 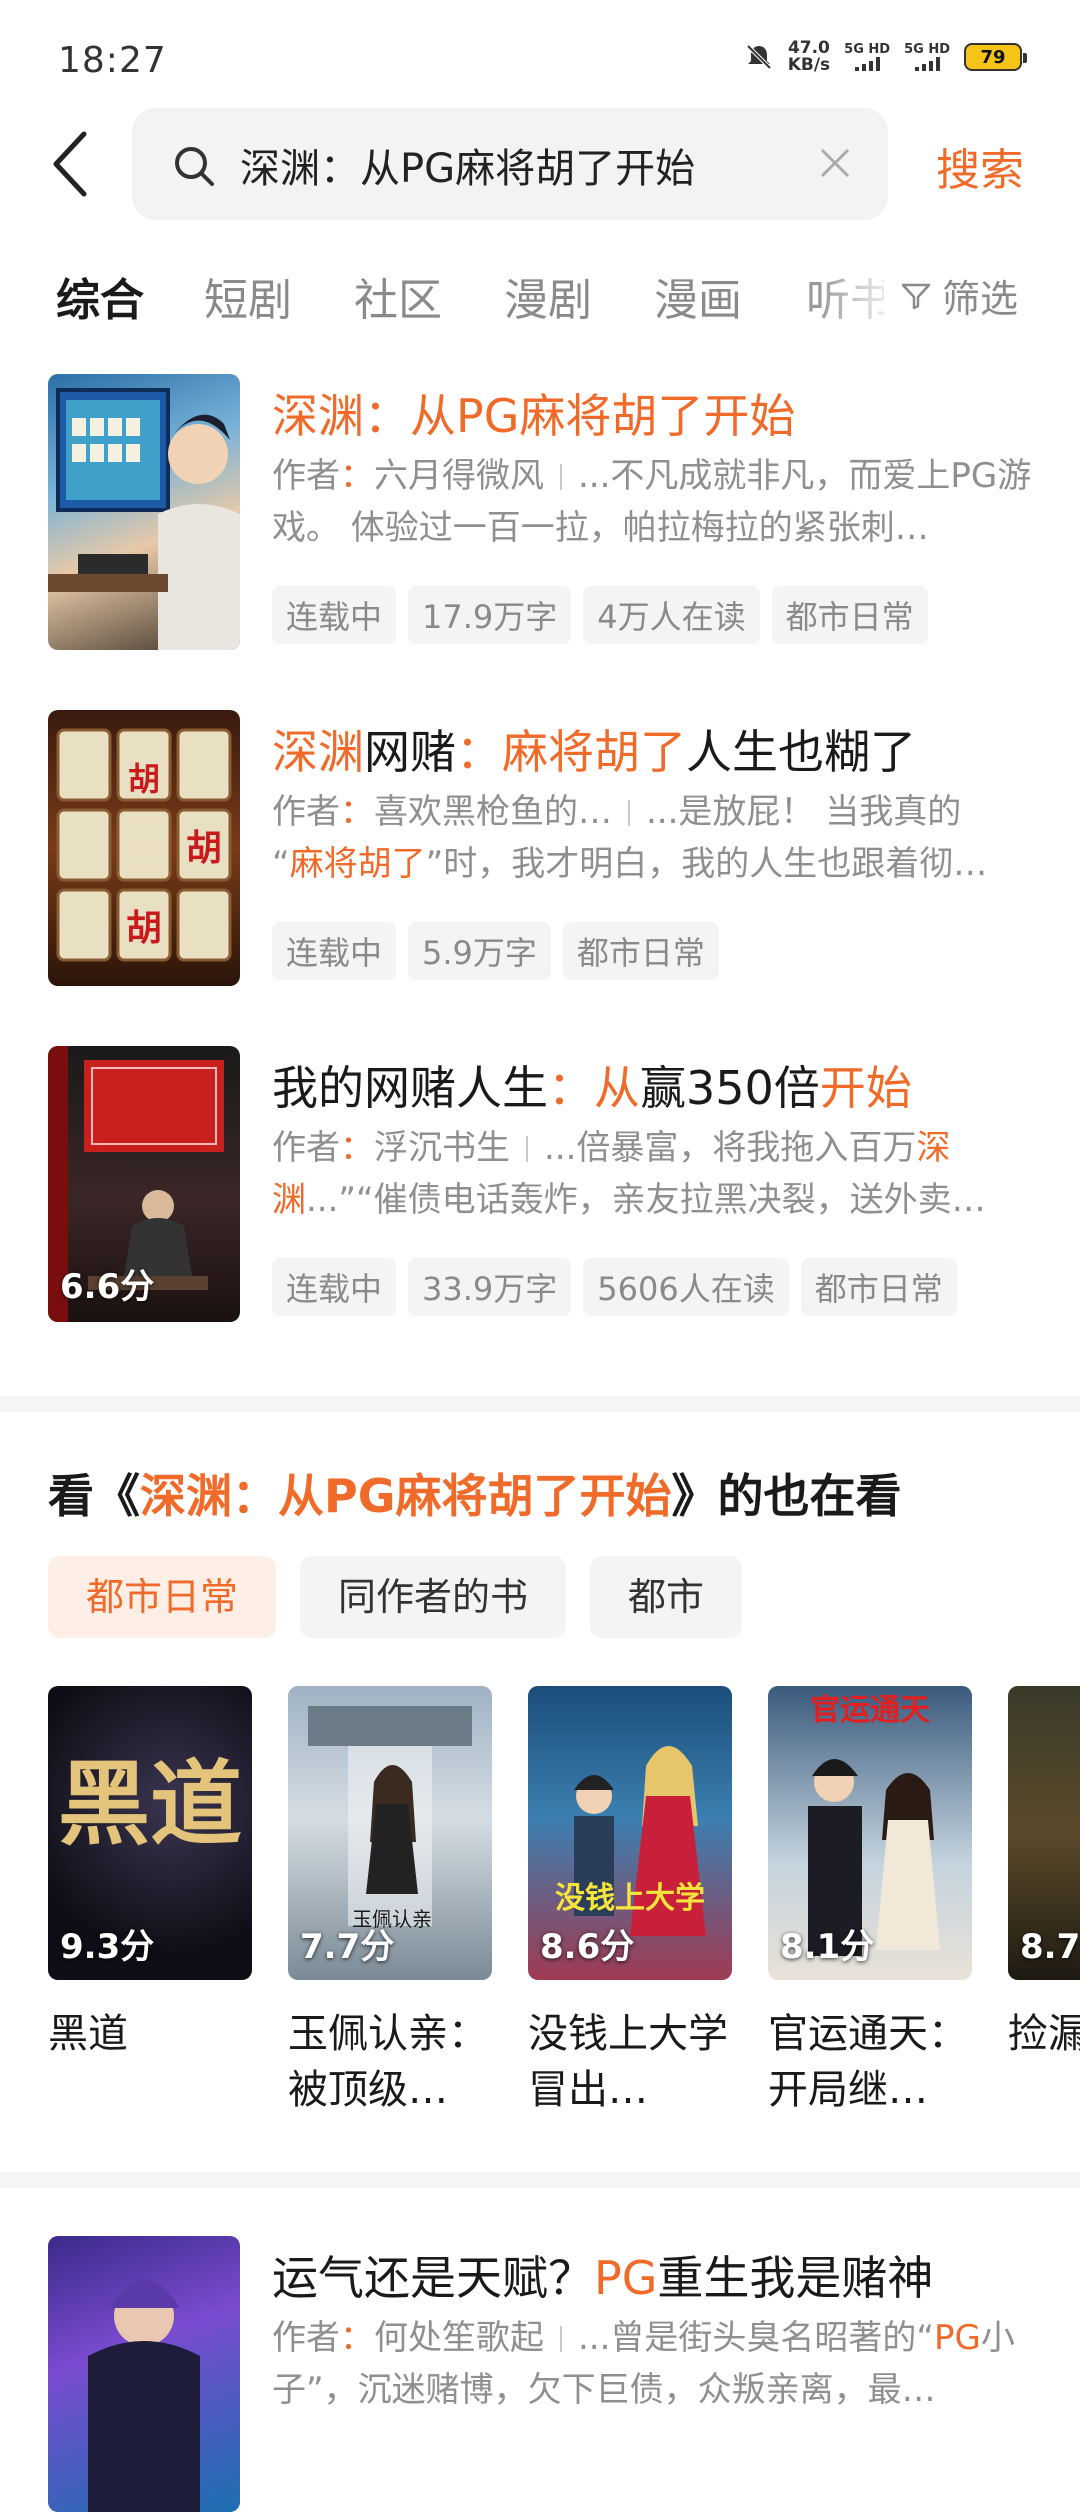 I want to click on tab-overall: 综合, so click(x=100, y=296).